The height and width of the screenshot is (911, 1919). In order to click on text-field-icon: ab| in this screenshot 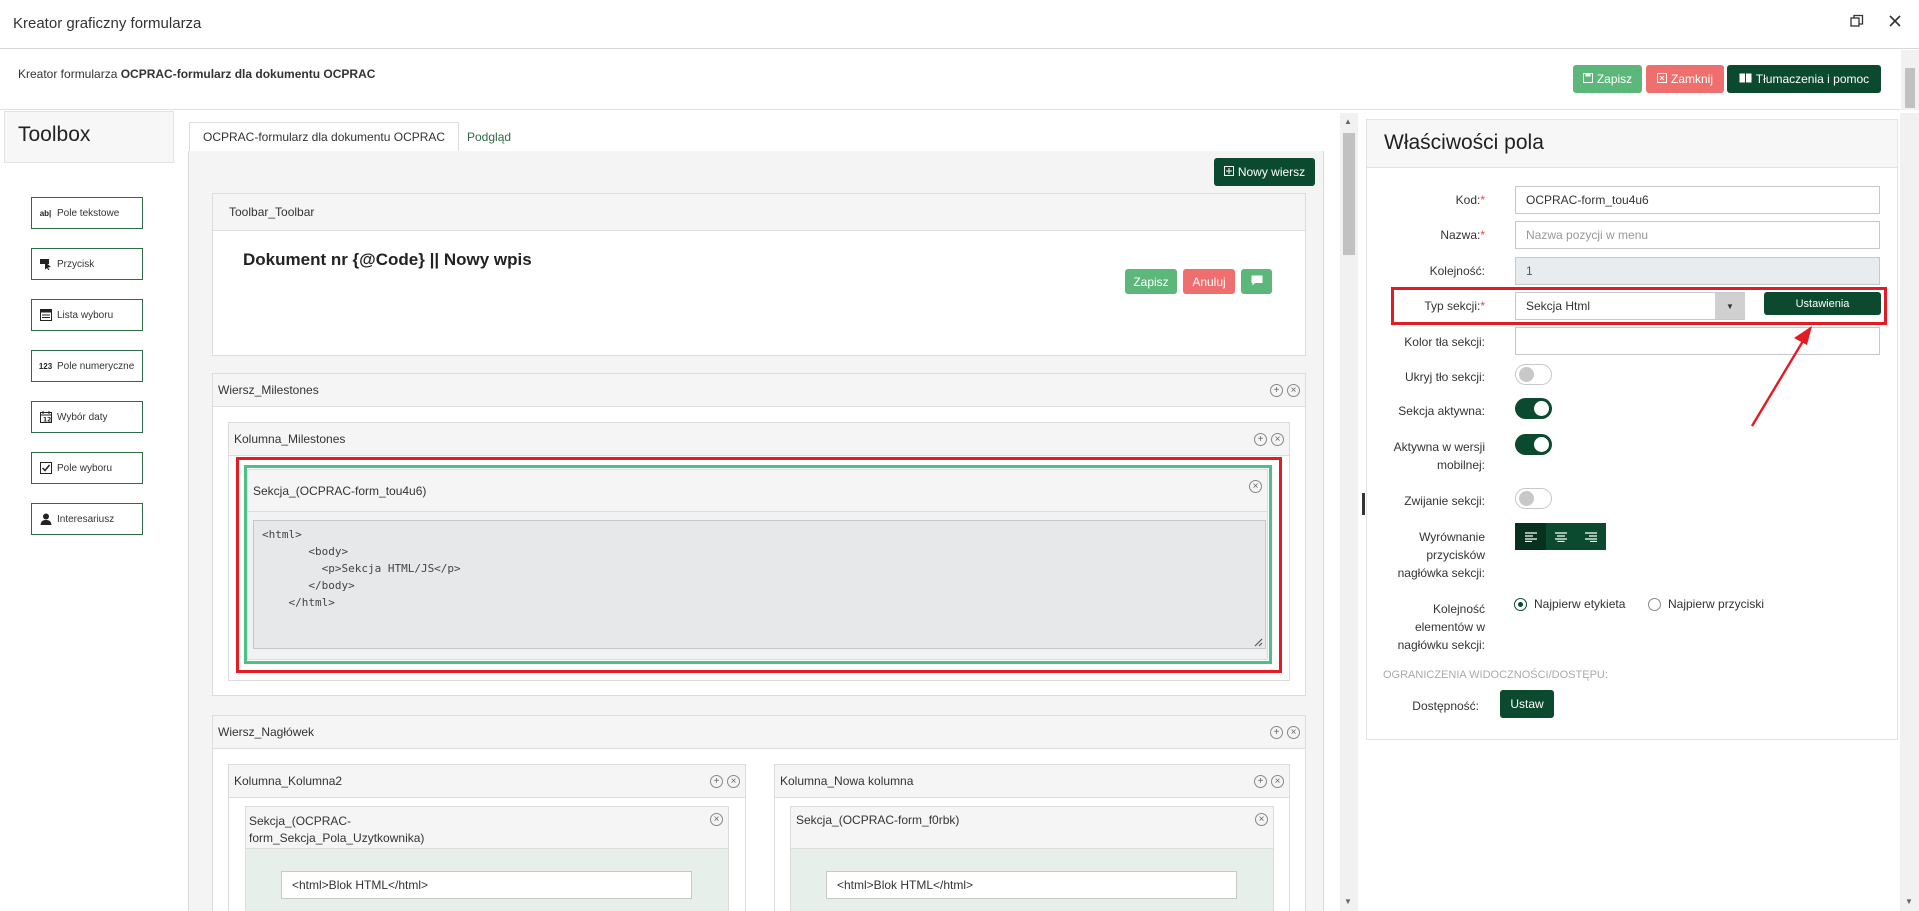, I will do `click(45, 213)`.